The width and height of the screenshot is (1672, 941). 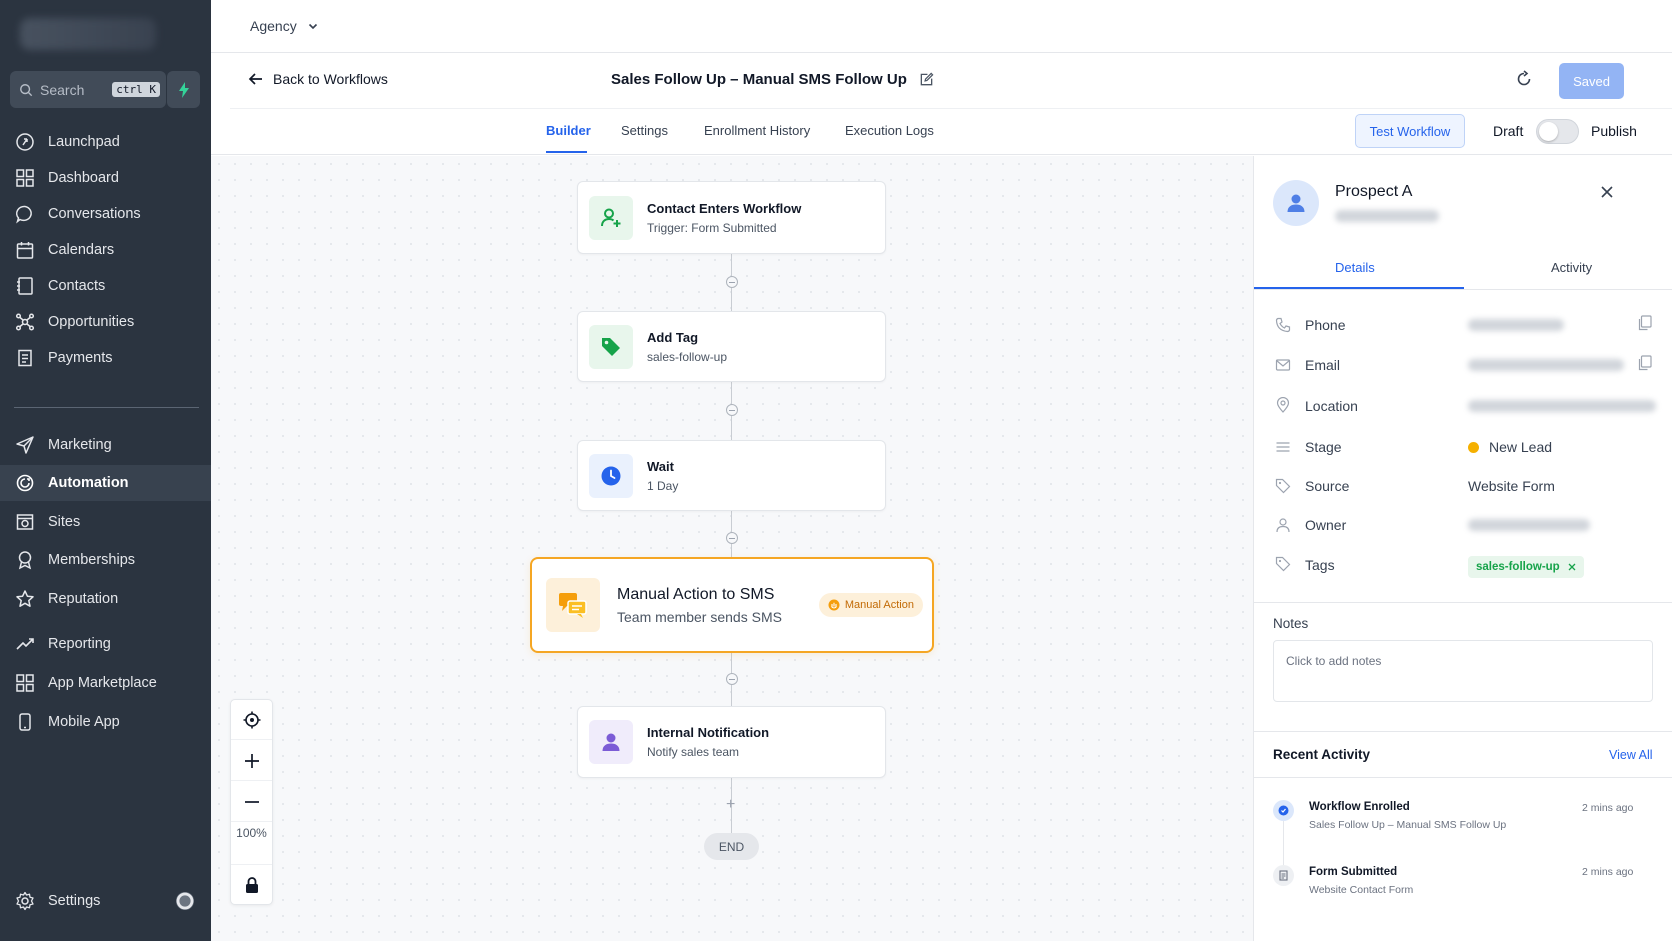 I want to click on manual-action-badge: Manual Action, so click(x=870, y=605).